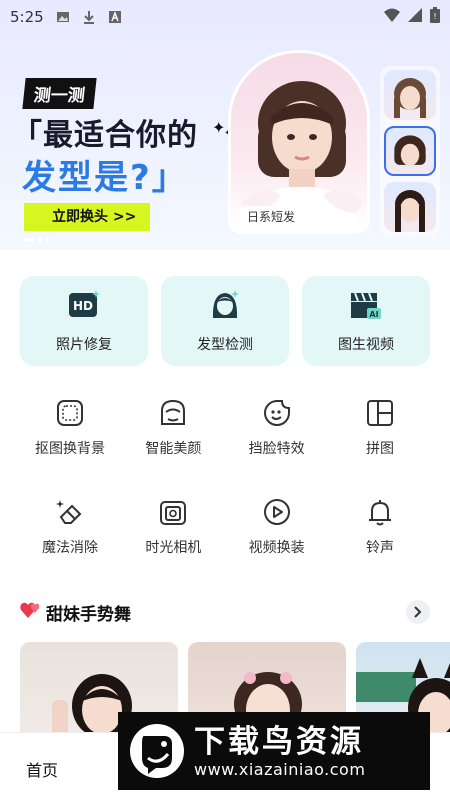  I want to click on cutout-icon, so click(70, 413).